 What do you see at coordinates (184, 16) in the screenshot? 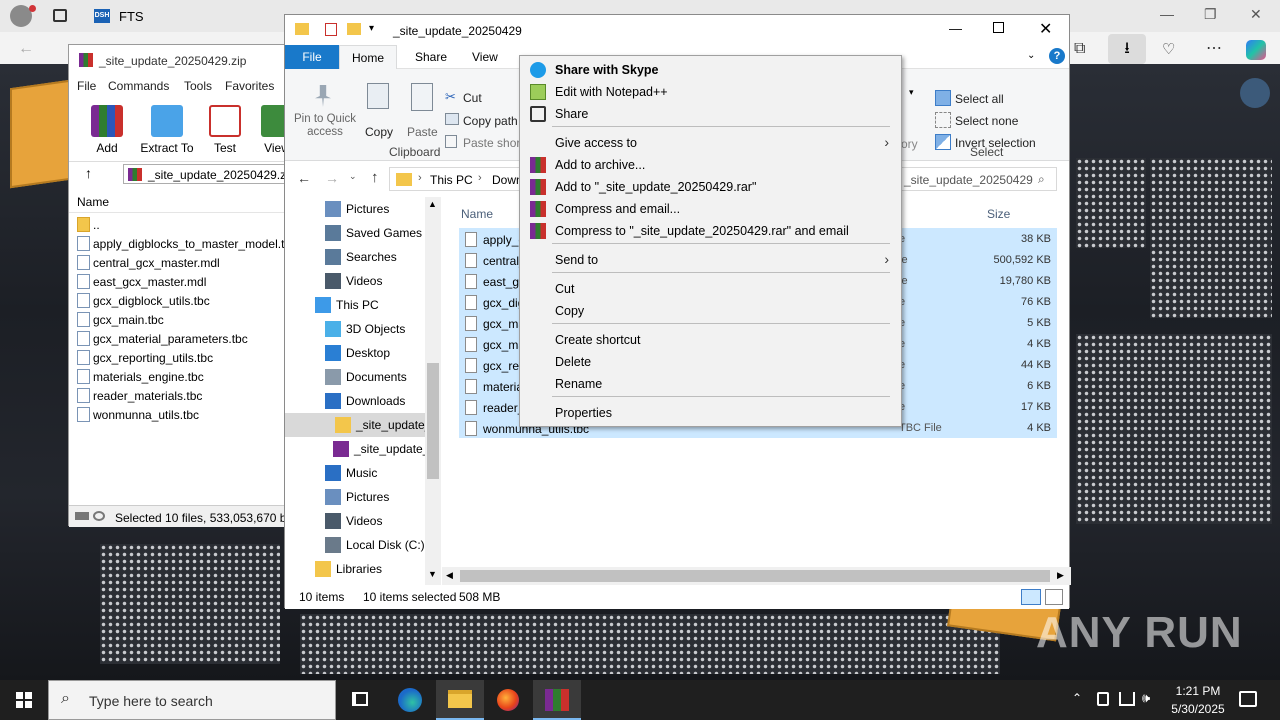
I see `browser-tab: DSH FTS` at bounding box center [184, 16].